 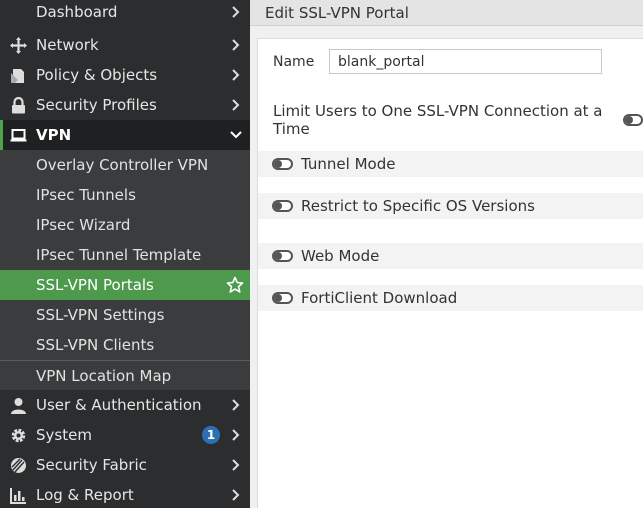 I want to click on sidebar-item-security-fabric: Security Fabric, so click(x=125, y=465).